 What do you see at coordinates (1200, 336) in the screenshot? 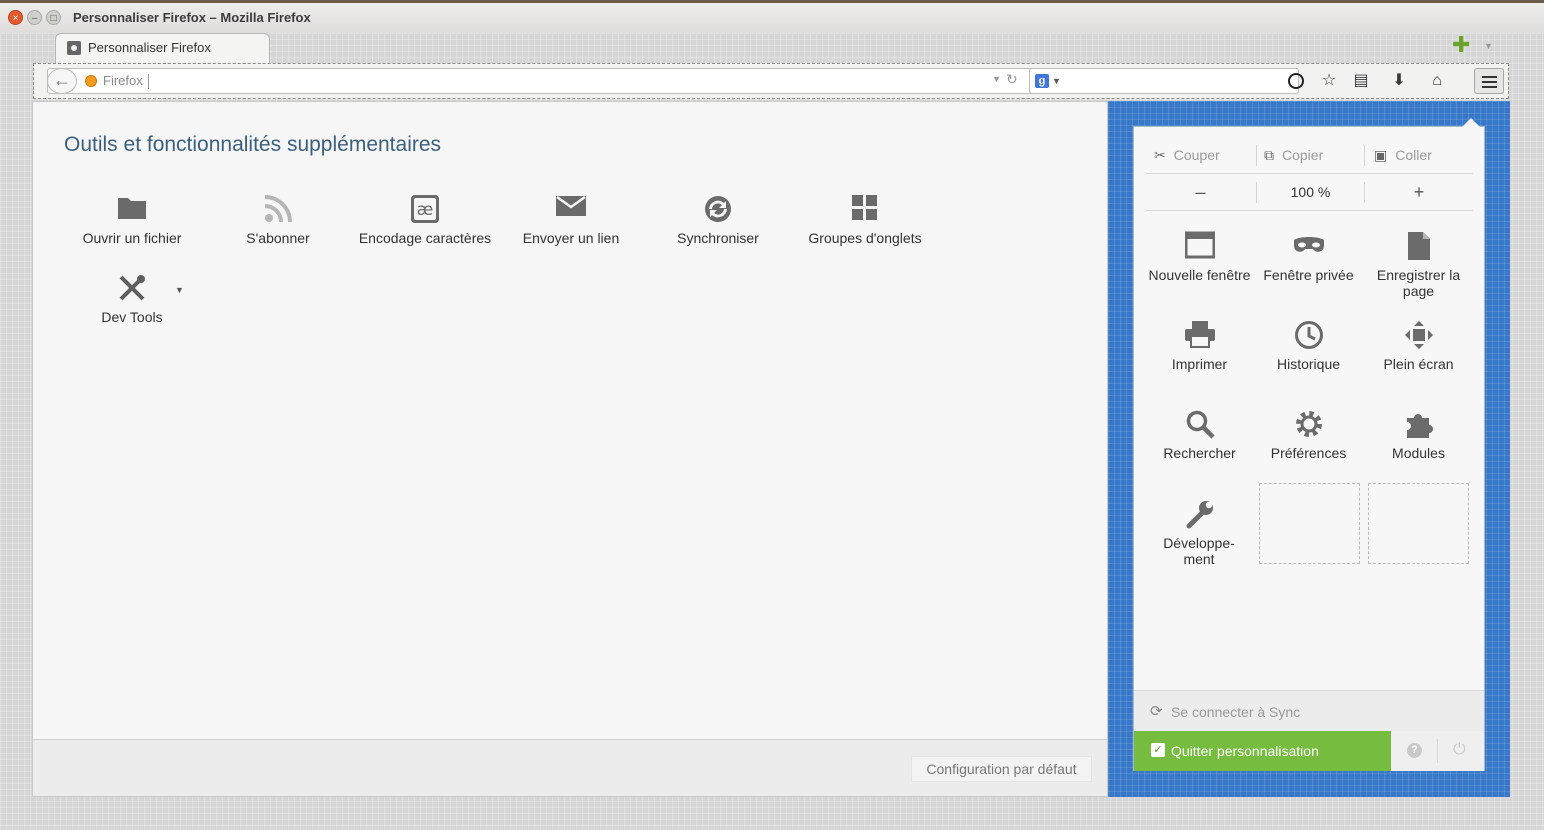
I see `printer-icon` at bounding box center [1200, 336].